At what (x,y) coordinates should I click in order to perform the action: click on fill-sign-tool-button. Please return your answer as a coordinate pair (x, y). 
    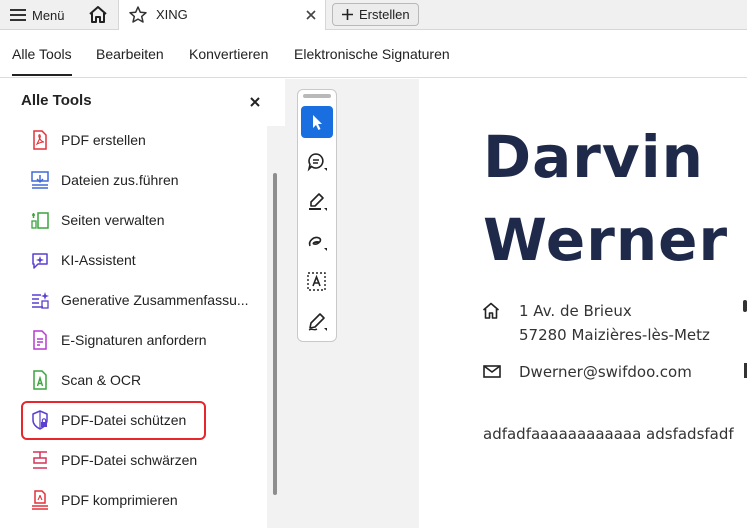
    Looking at the image, I should click on (317, 322).